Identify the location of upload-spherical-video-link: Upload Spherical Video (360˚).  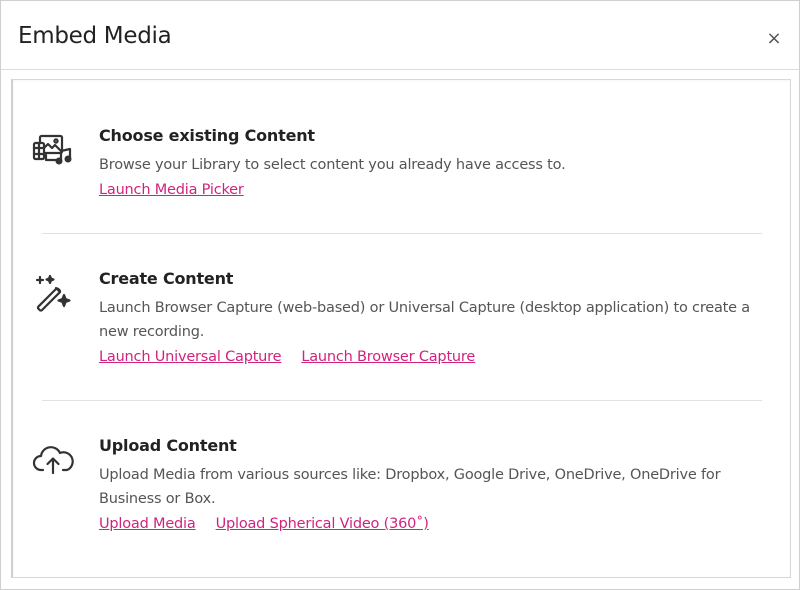
(322, 524).